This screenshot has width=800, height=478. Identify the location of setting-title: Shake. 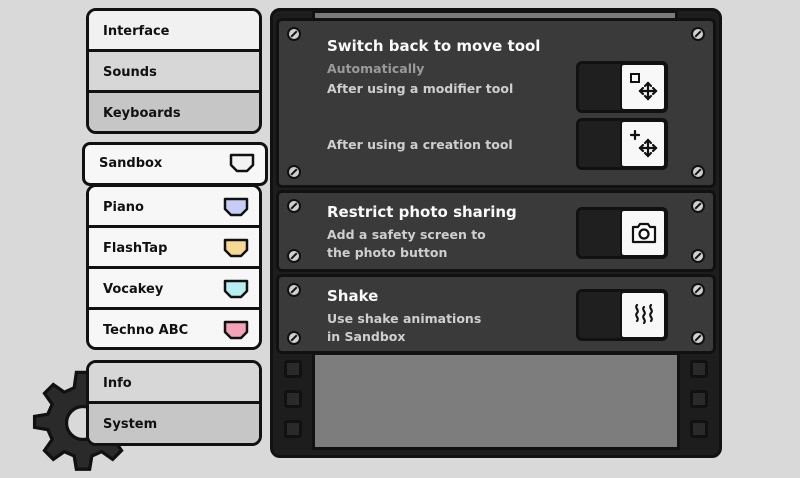
(353, 296).